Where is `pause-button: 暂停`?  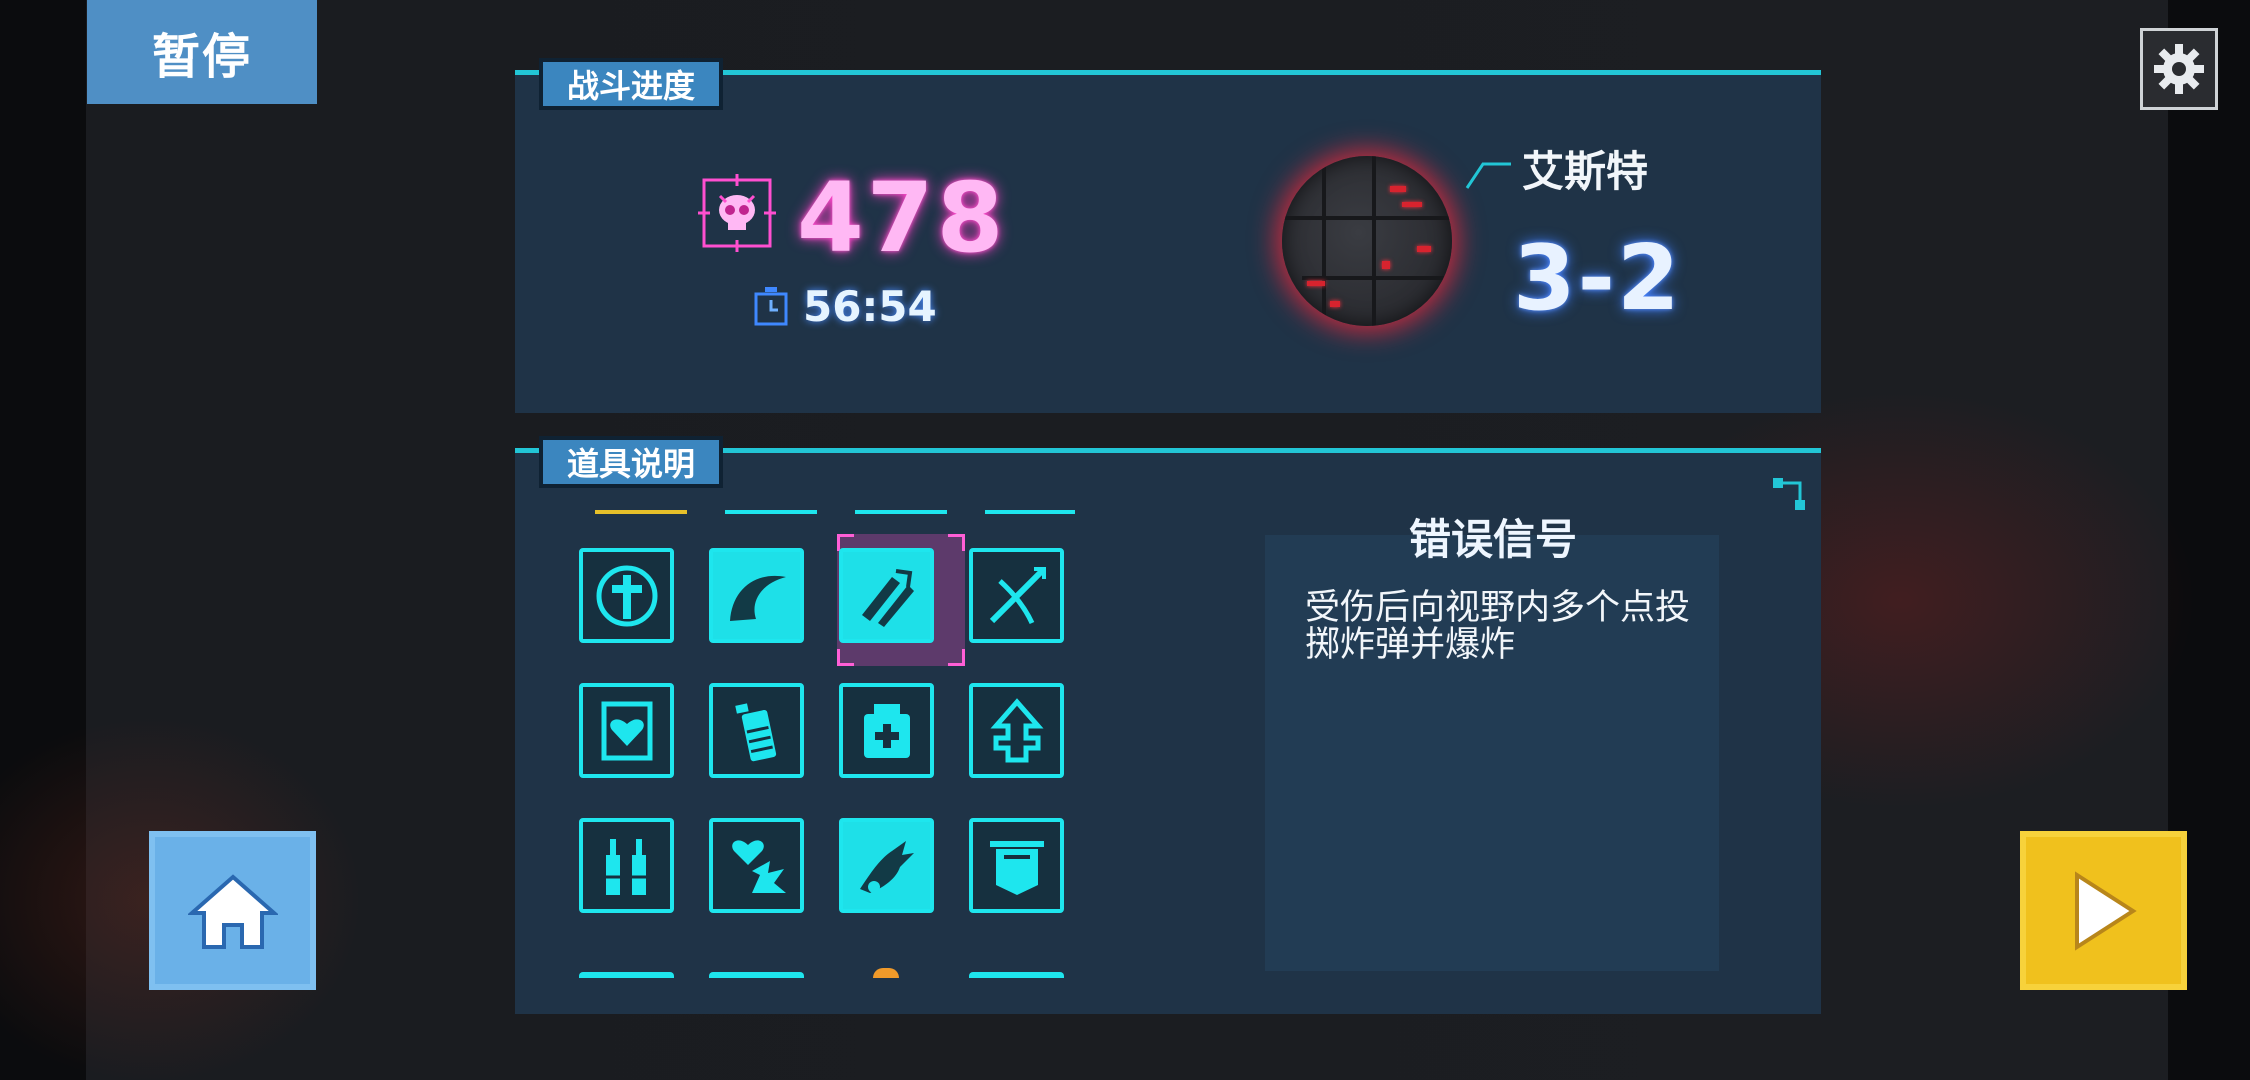 pause-button: 暂停 is located at coordinates (202, 52).